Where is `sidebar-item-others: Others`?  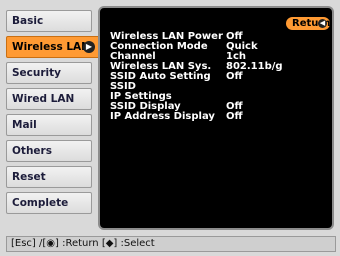
sidebar-item-others: Others is located at coordinates (49, 151).